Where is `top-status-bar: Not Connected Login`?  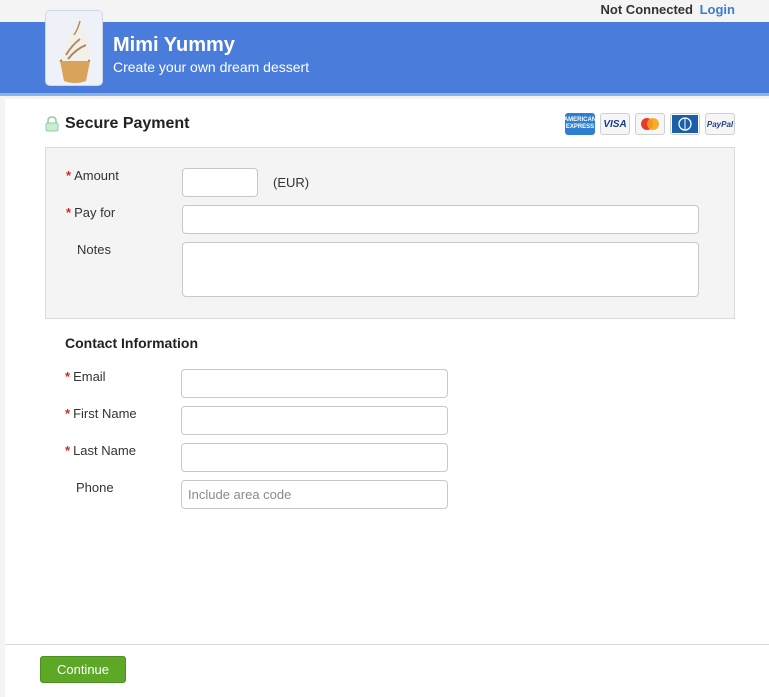 top-status-bar: Not Connected Login is located at coordinates (384, 11).